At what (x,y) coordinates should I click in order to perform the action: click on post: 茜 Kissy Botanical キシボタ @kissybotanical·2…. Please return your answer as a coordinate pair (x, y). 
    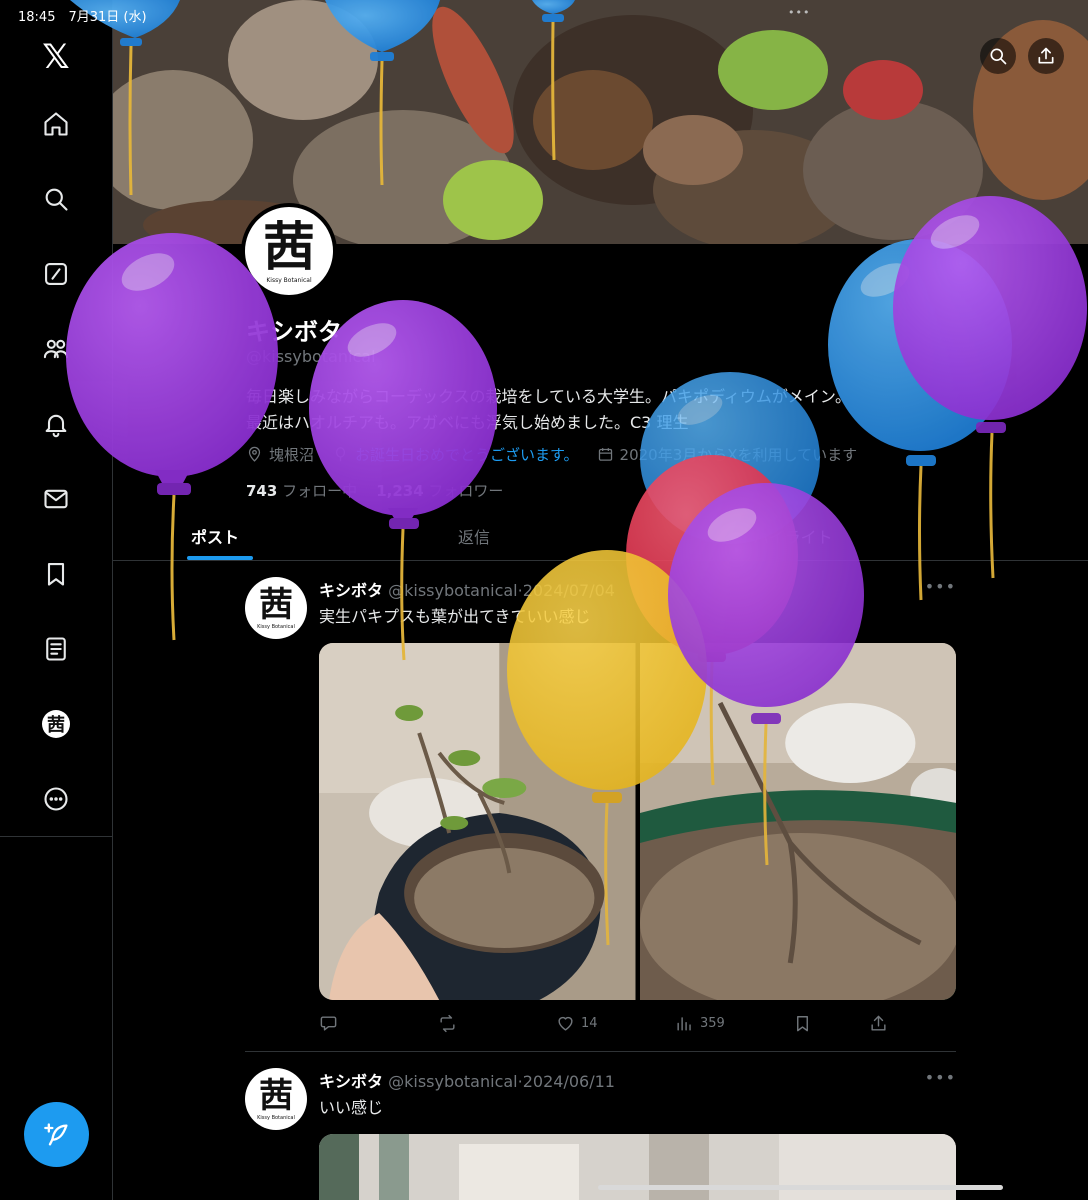
    Looking at the image, I should click on (600, 1134).